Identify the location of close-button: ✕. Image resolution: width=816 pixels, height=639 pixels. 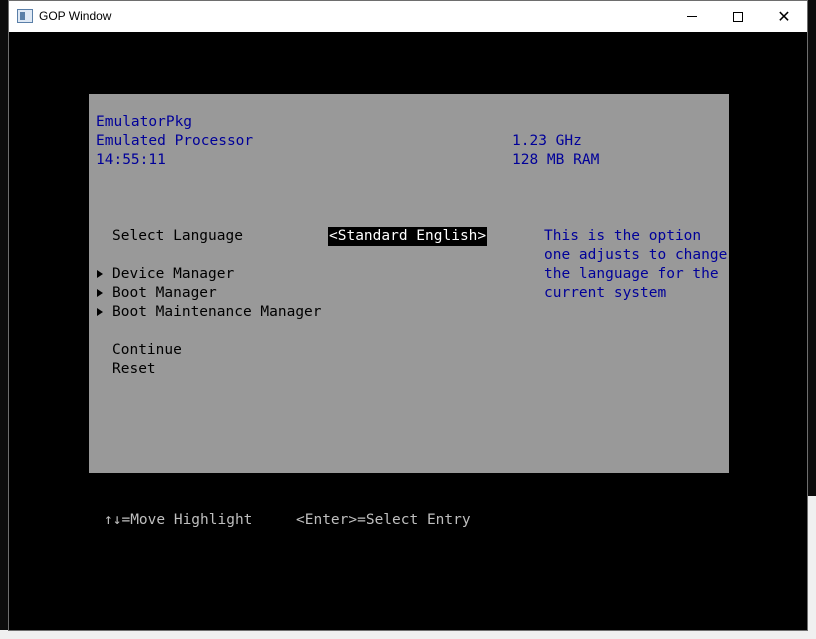
(784, 16).